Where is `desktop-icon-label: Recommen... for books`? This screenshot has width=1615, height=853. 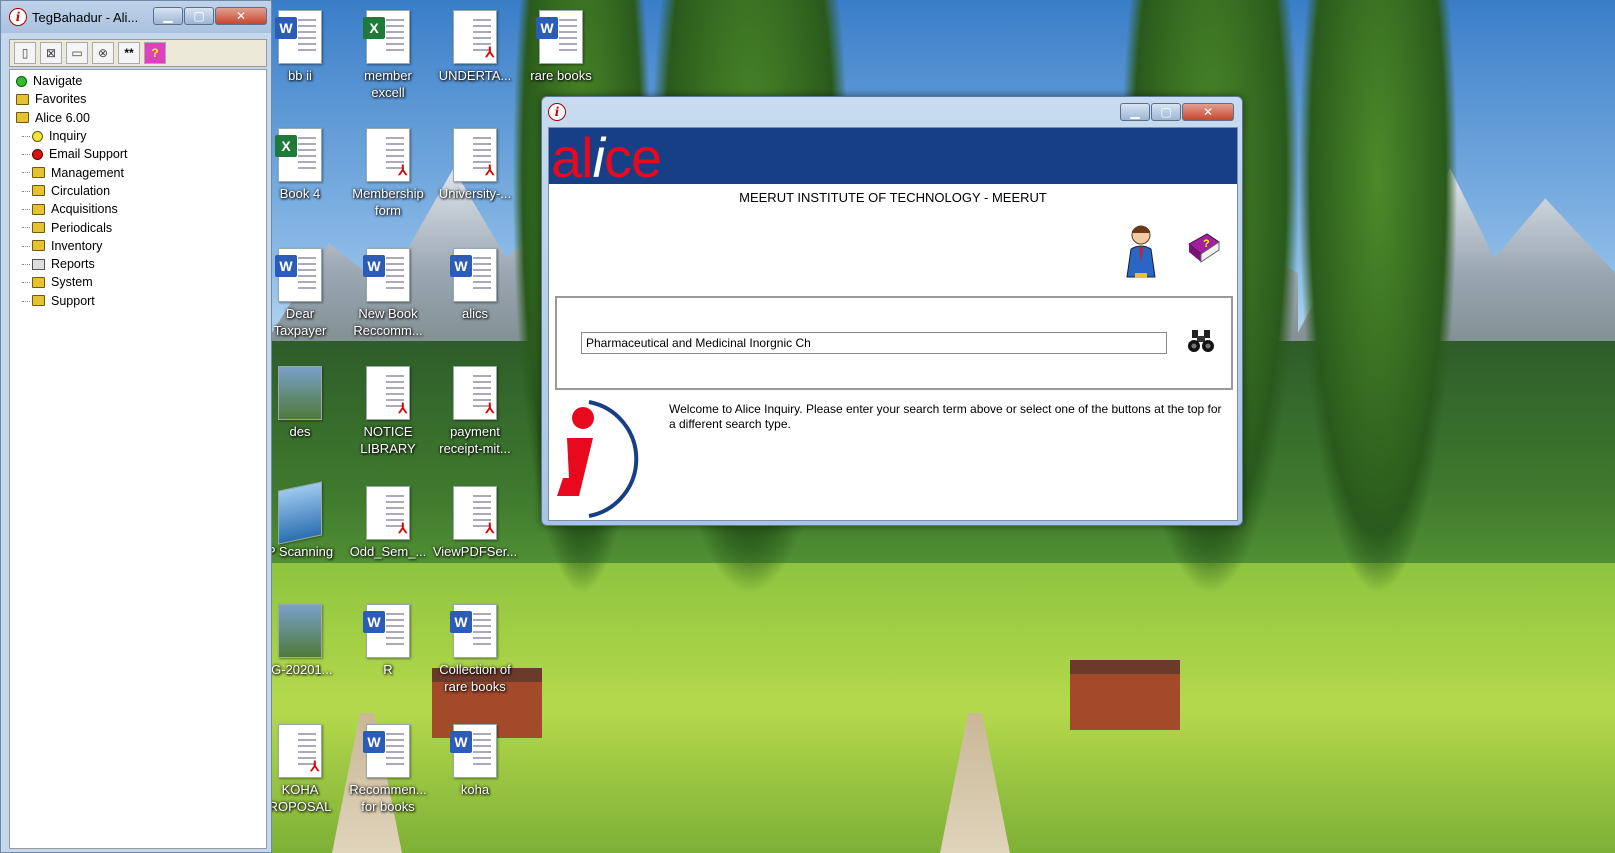 desktop-icon-label: Recommen... for books is located at coordinates (388, 798).